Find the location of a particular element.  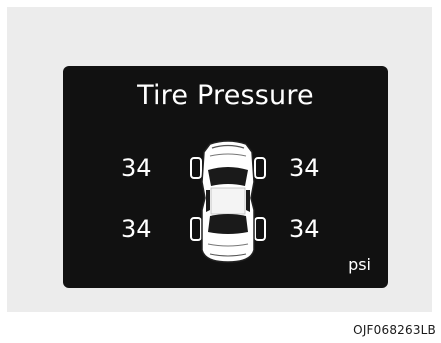

front-left-tire-icon is located at coordinates (196, 168).